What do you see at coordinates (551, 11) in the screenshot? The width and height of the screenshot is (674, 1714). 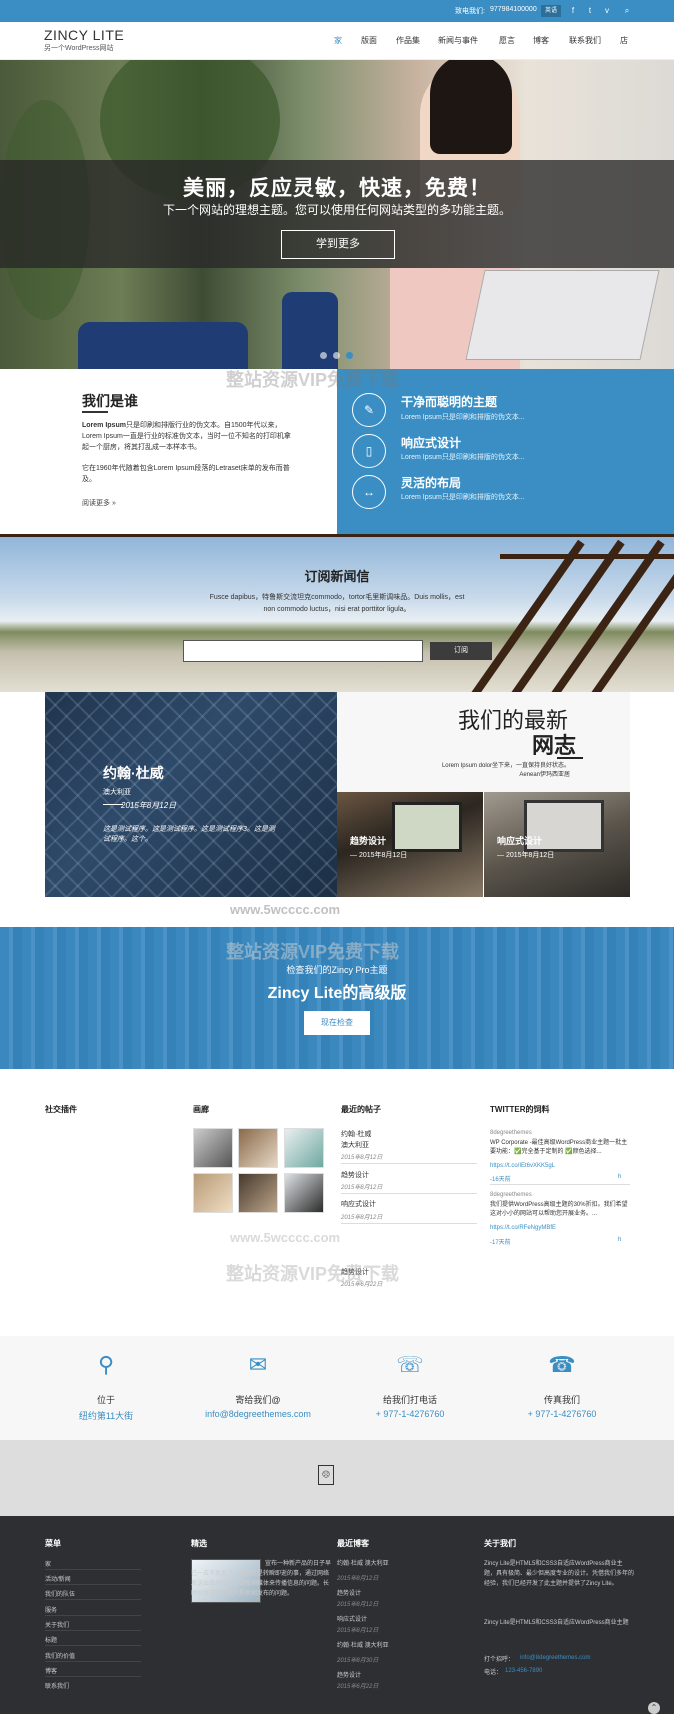 I see `language-selector: 英语` at bounding box center [551, 11].